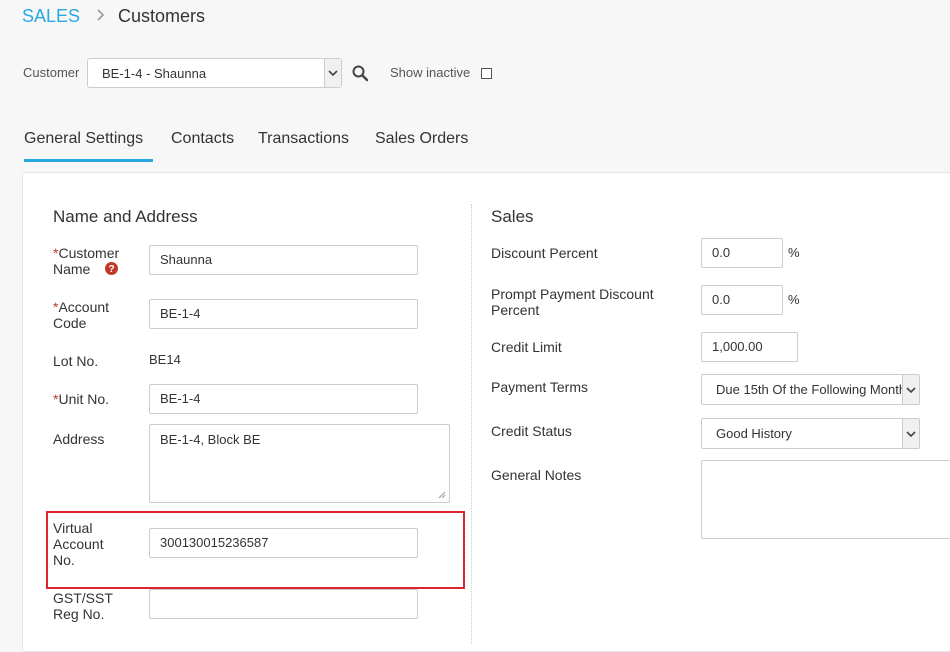 This screenshot has height=652, width=950. What do you see at coordinates (101, 15) in the screenshot?
I see `chevron-right-icon` at bounding box center [101, 15].